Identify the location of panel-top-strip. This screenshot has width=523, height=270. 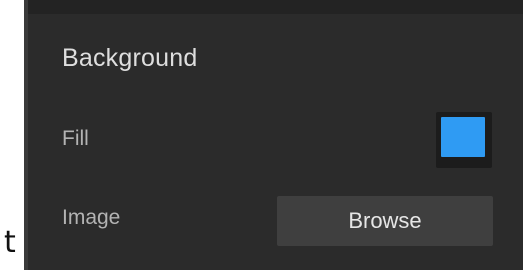
(275, 7).